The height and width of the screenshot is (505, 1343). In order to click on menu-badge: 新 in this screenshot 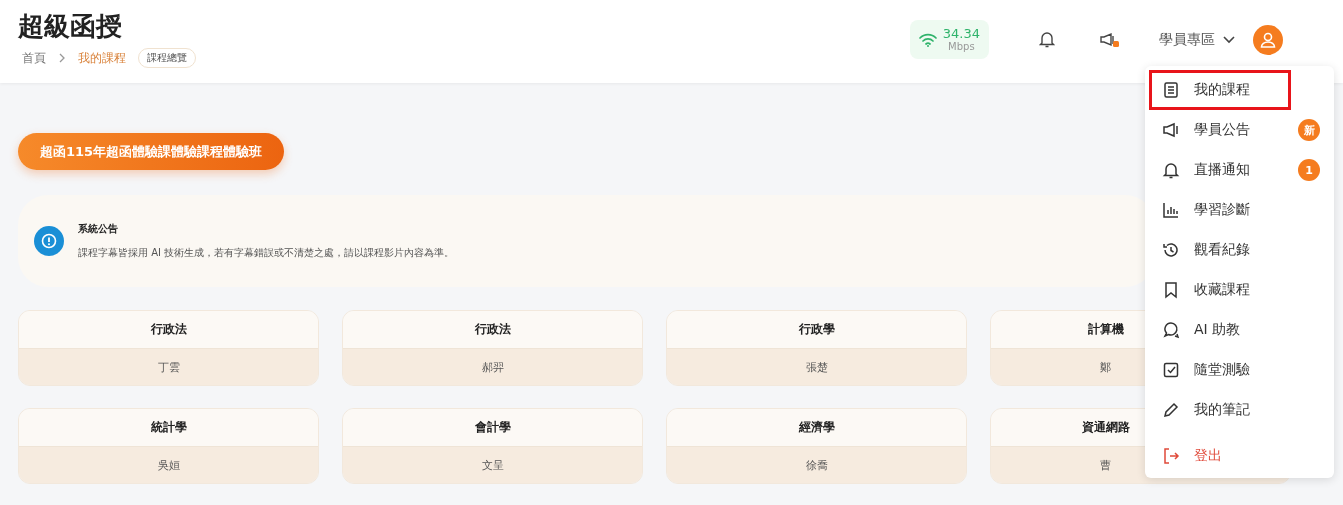, I will do `click(1309, 130)`.